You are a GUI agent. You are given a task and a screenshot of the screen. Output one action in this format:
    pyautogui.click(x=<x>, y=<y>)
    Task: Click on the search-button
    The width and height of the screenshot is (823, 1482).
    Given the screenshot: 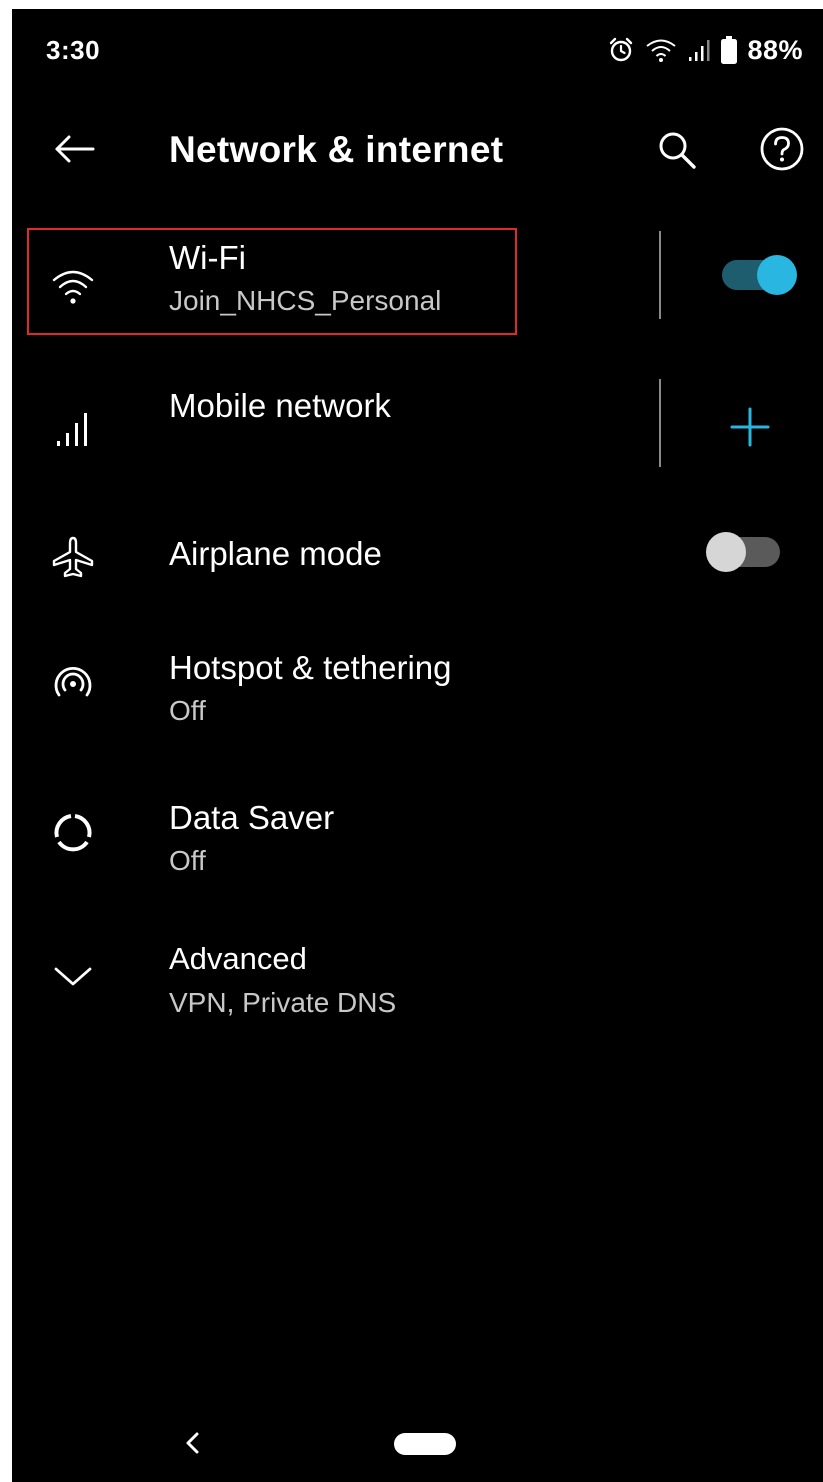 What is the action you would take?
    pyautogui.click(x=677, y=152)
    